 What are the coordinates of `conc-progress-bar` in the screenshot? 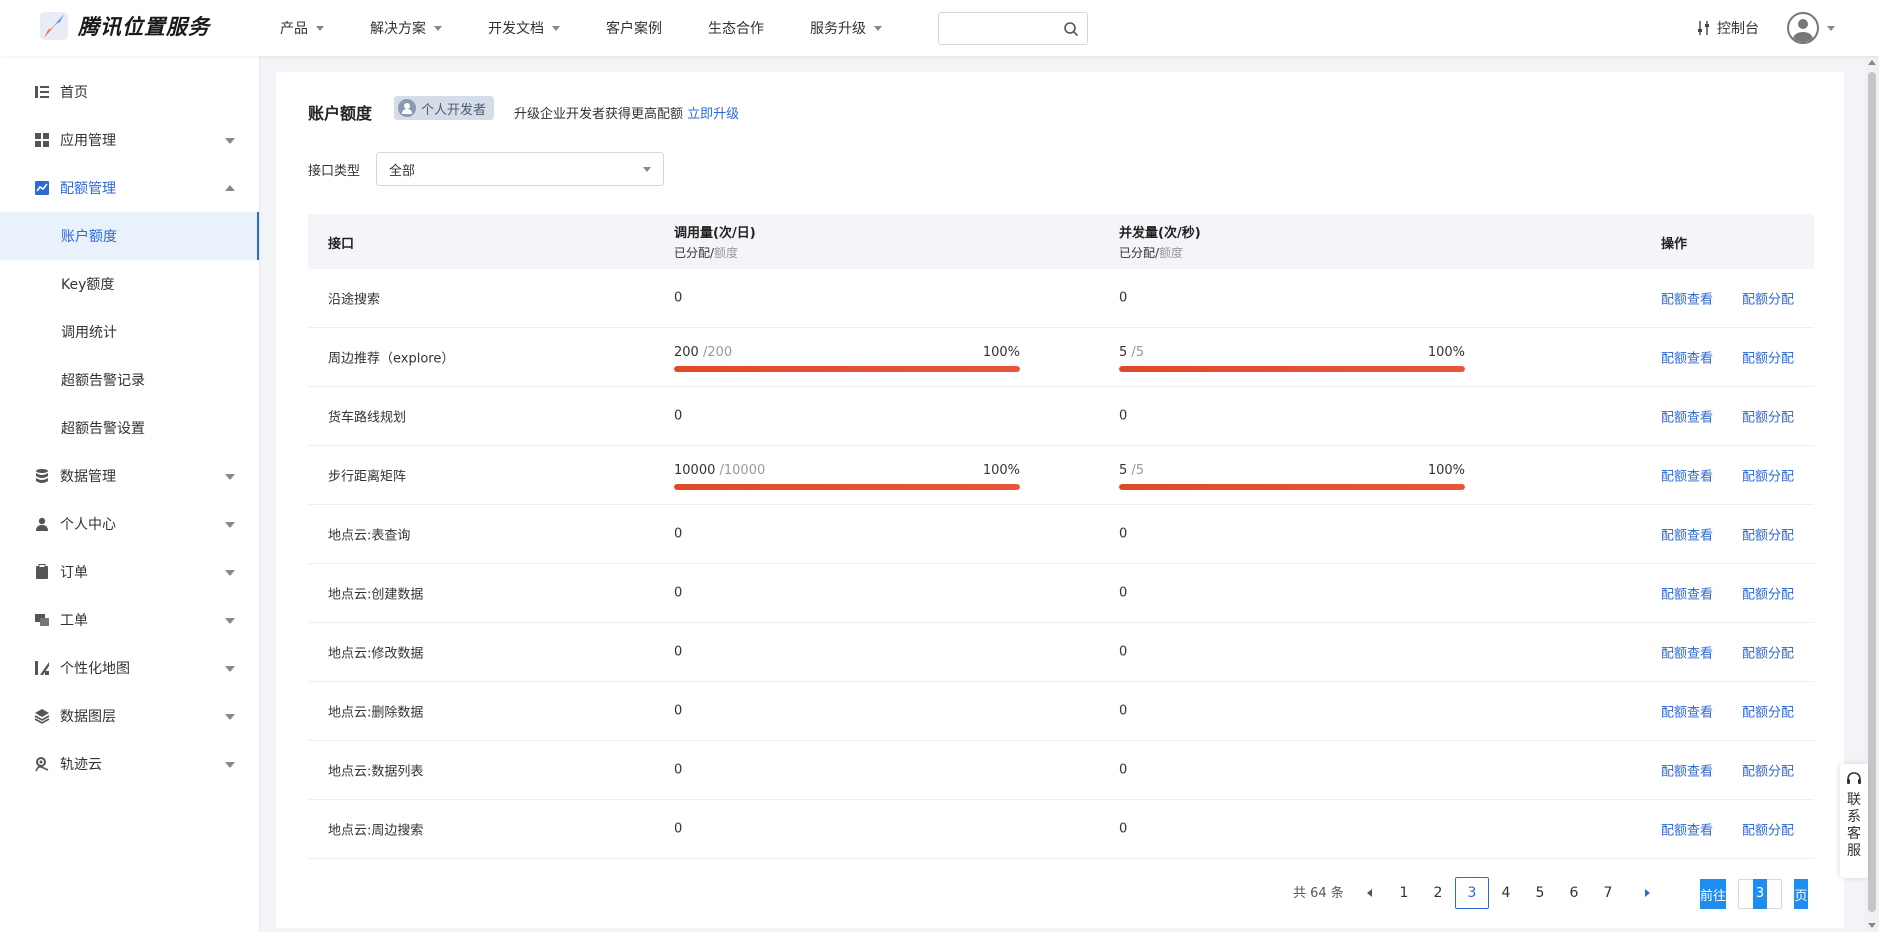 It's located at (1292, 369).